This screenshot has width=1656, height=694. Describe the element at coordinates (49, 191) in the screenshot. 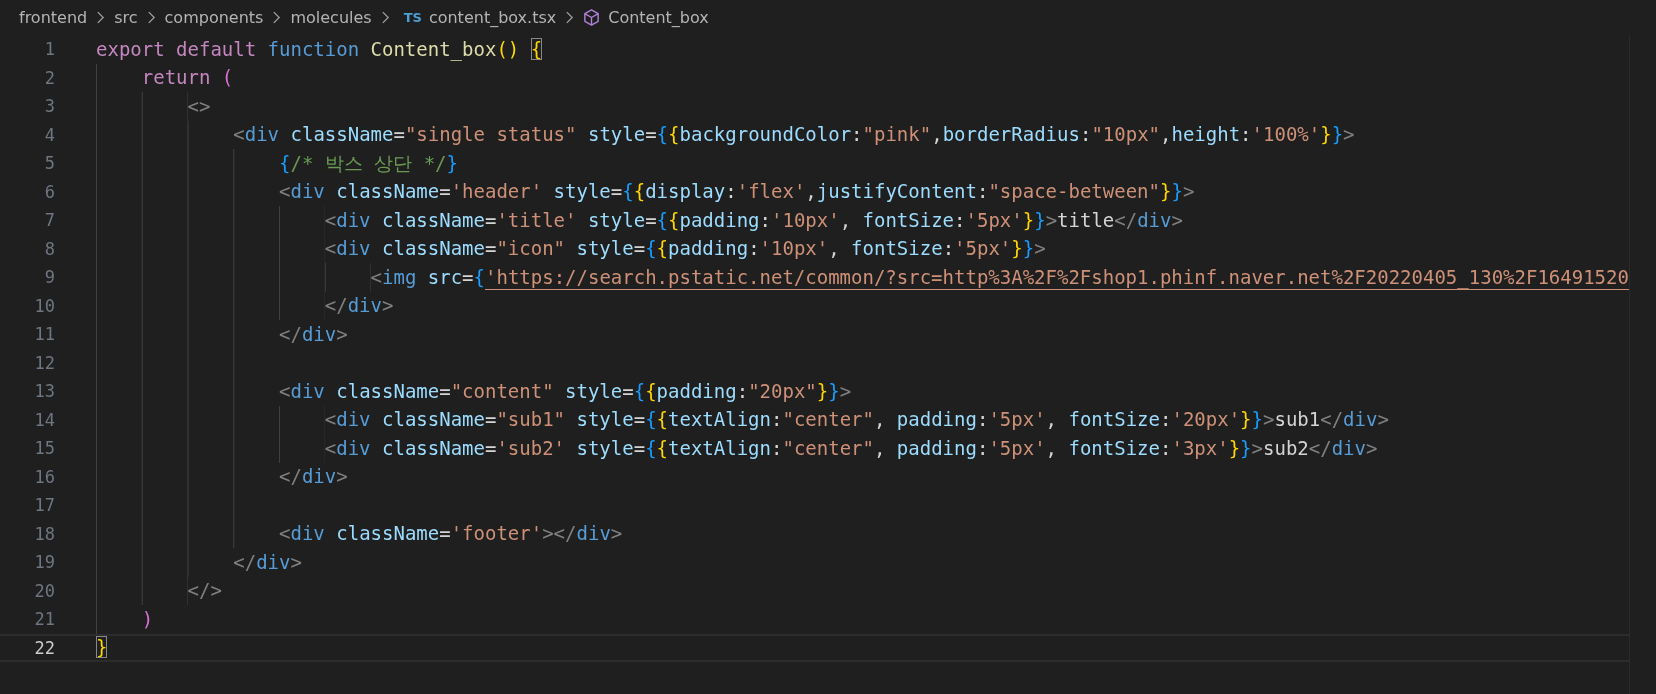

I see `line-number: 6` at that location.